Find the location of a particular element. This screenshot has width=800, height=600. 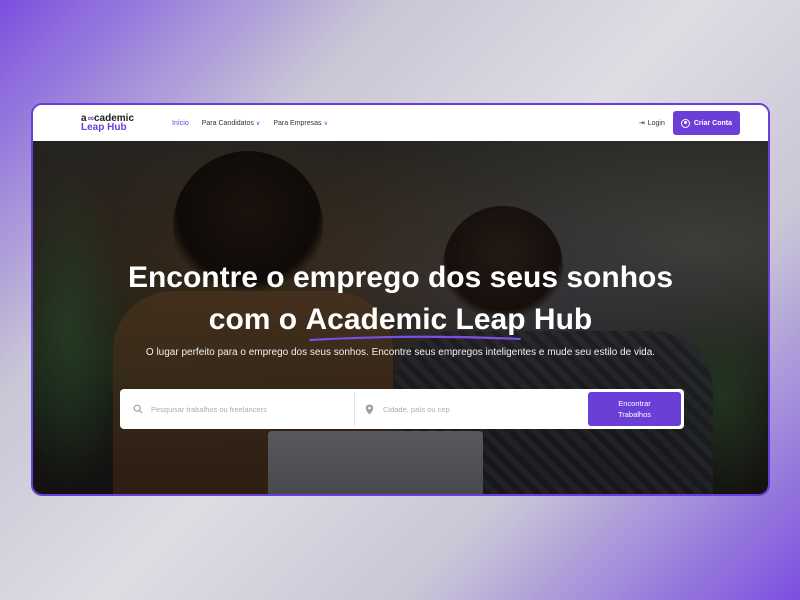

nav-item-label: Início is located at coordinates (180, 123).